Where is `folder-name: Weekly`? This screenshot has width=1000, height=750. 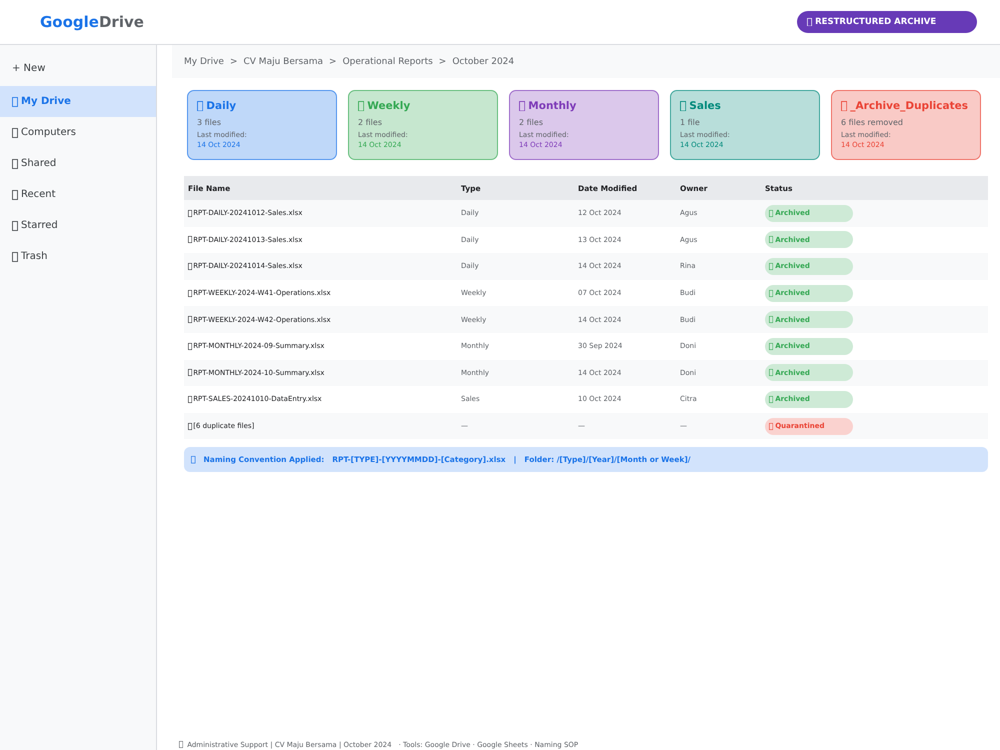 folder-name: Weekly is located at coordinates (388, 106).